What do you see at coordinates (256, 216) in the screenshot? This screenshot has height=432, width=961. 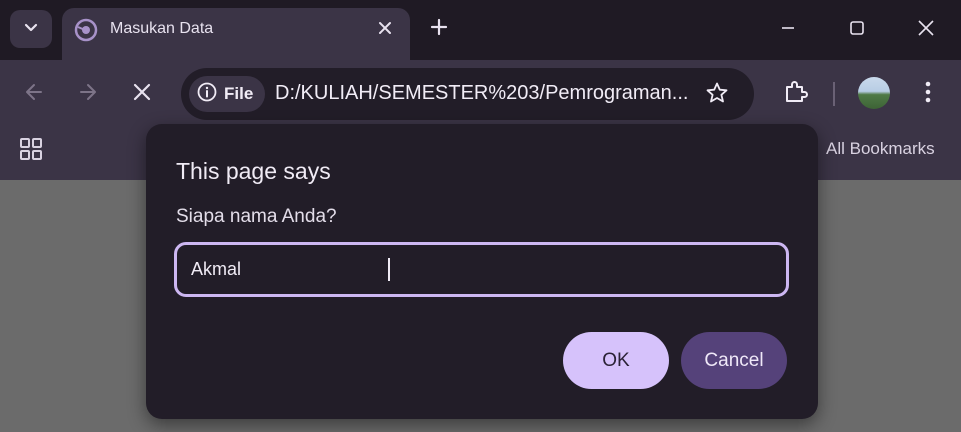 I see `dialog-message: Siapa nama Anda?` at bounding box center [256, 216].